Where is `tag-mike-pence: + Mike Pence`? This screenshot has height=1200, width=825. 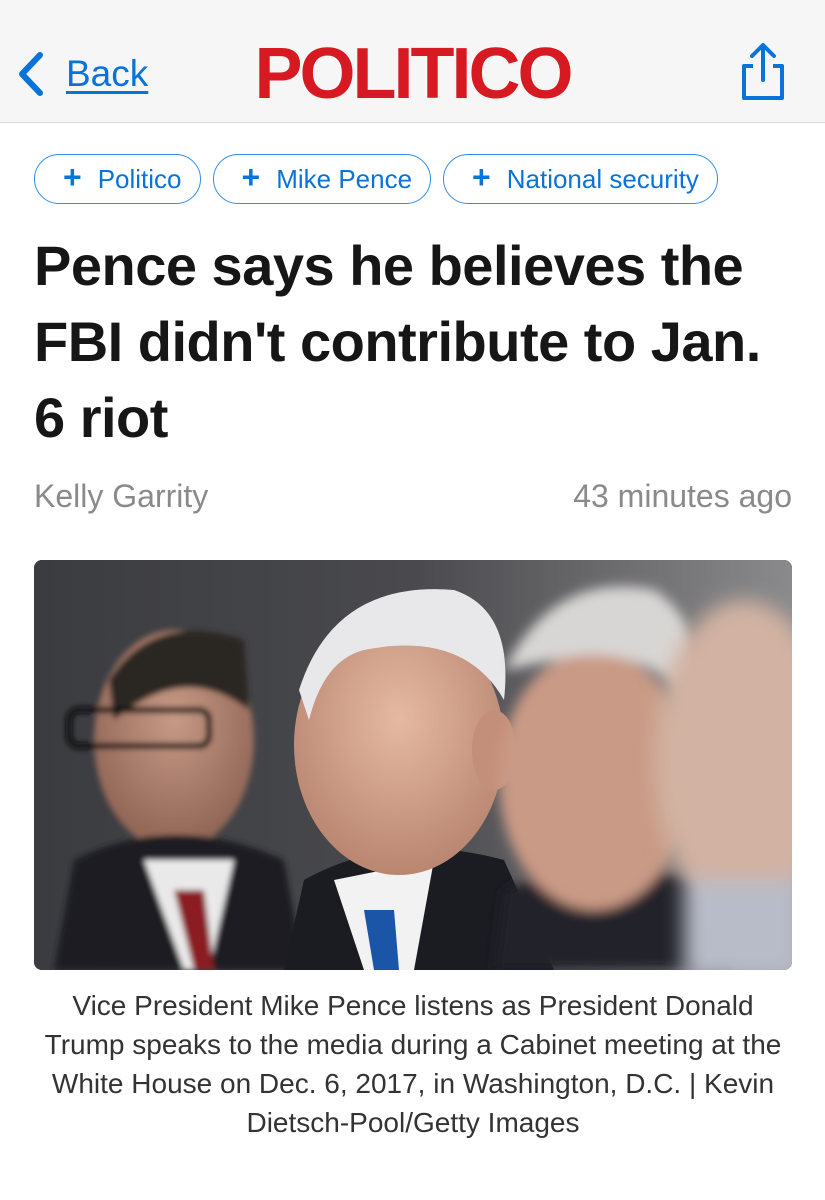 tag-mike-pence: + Mike Pence is located at coordinates (322, 179).